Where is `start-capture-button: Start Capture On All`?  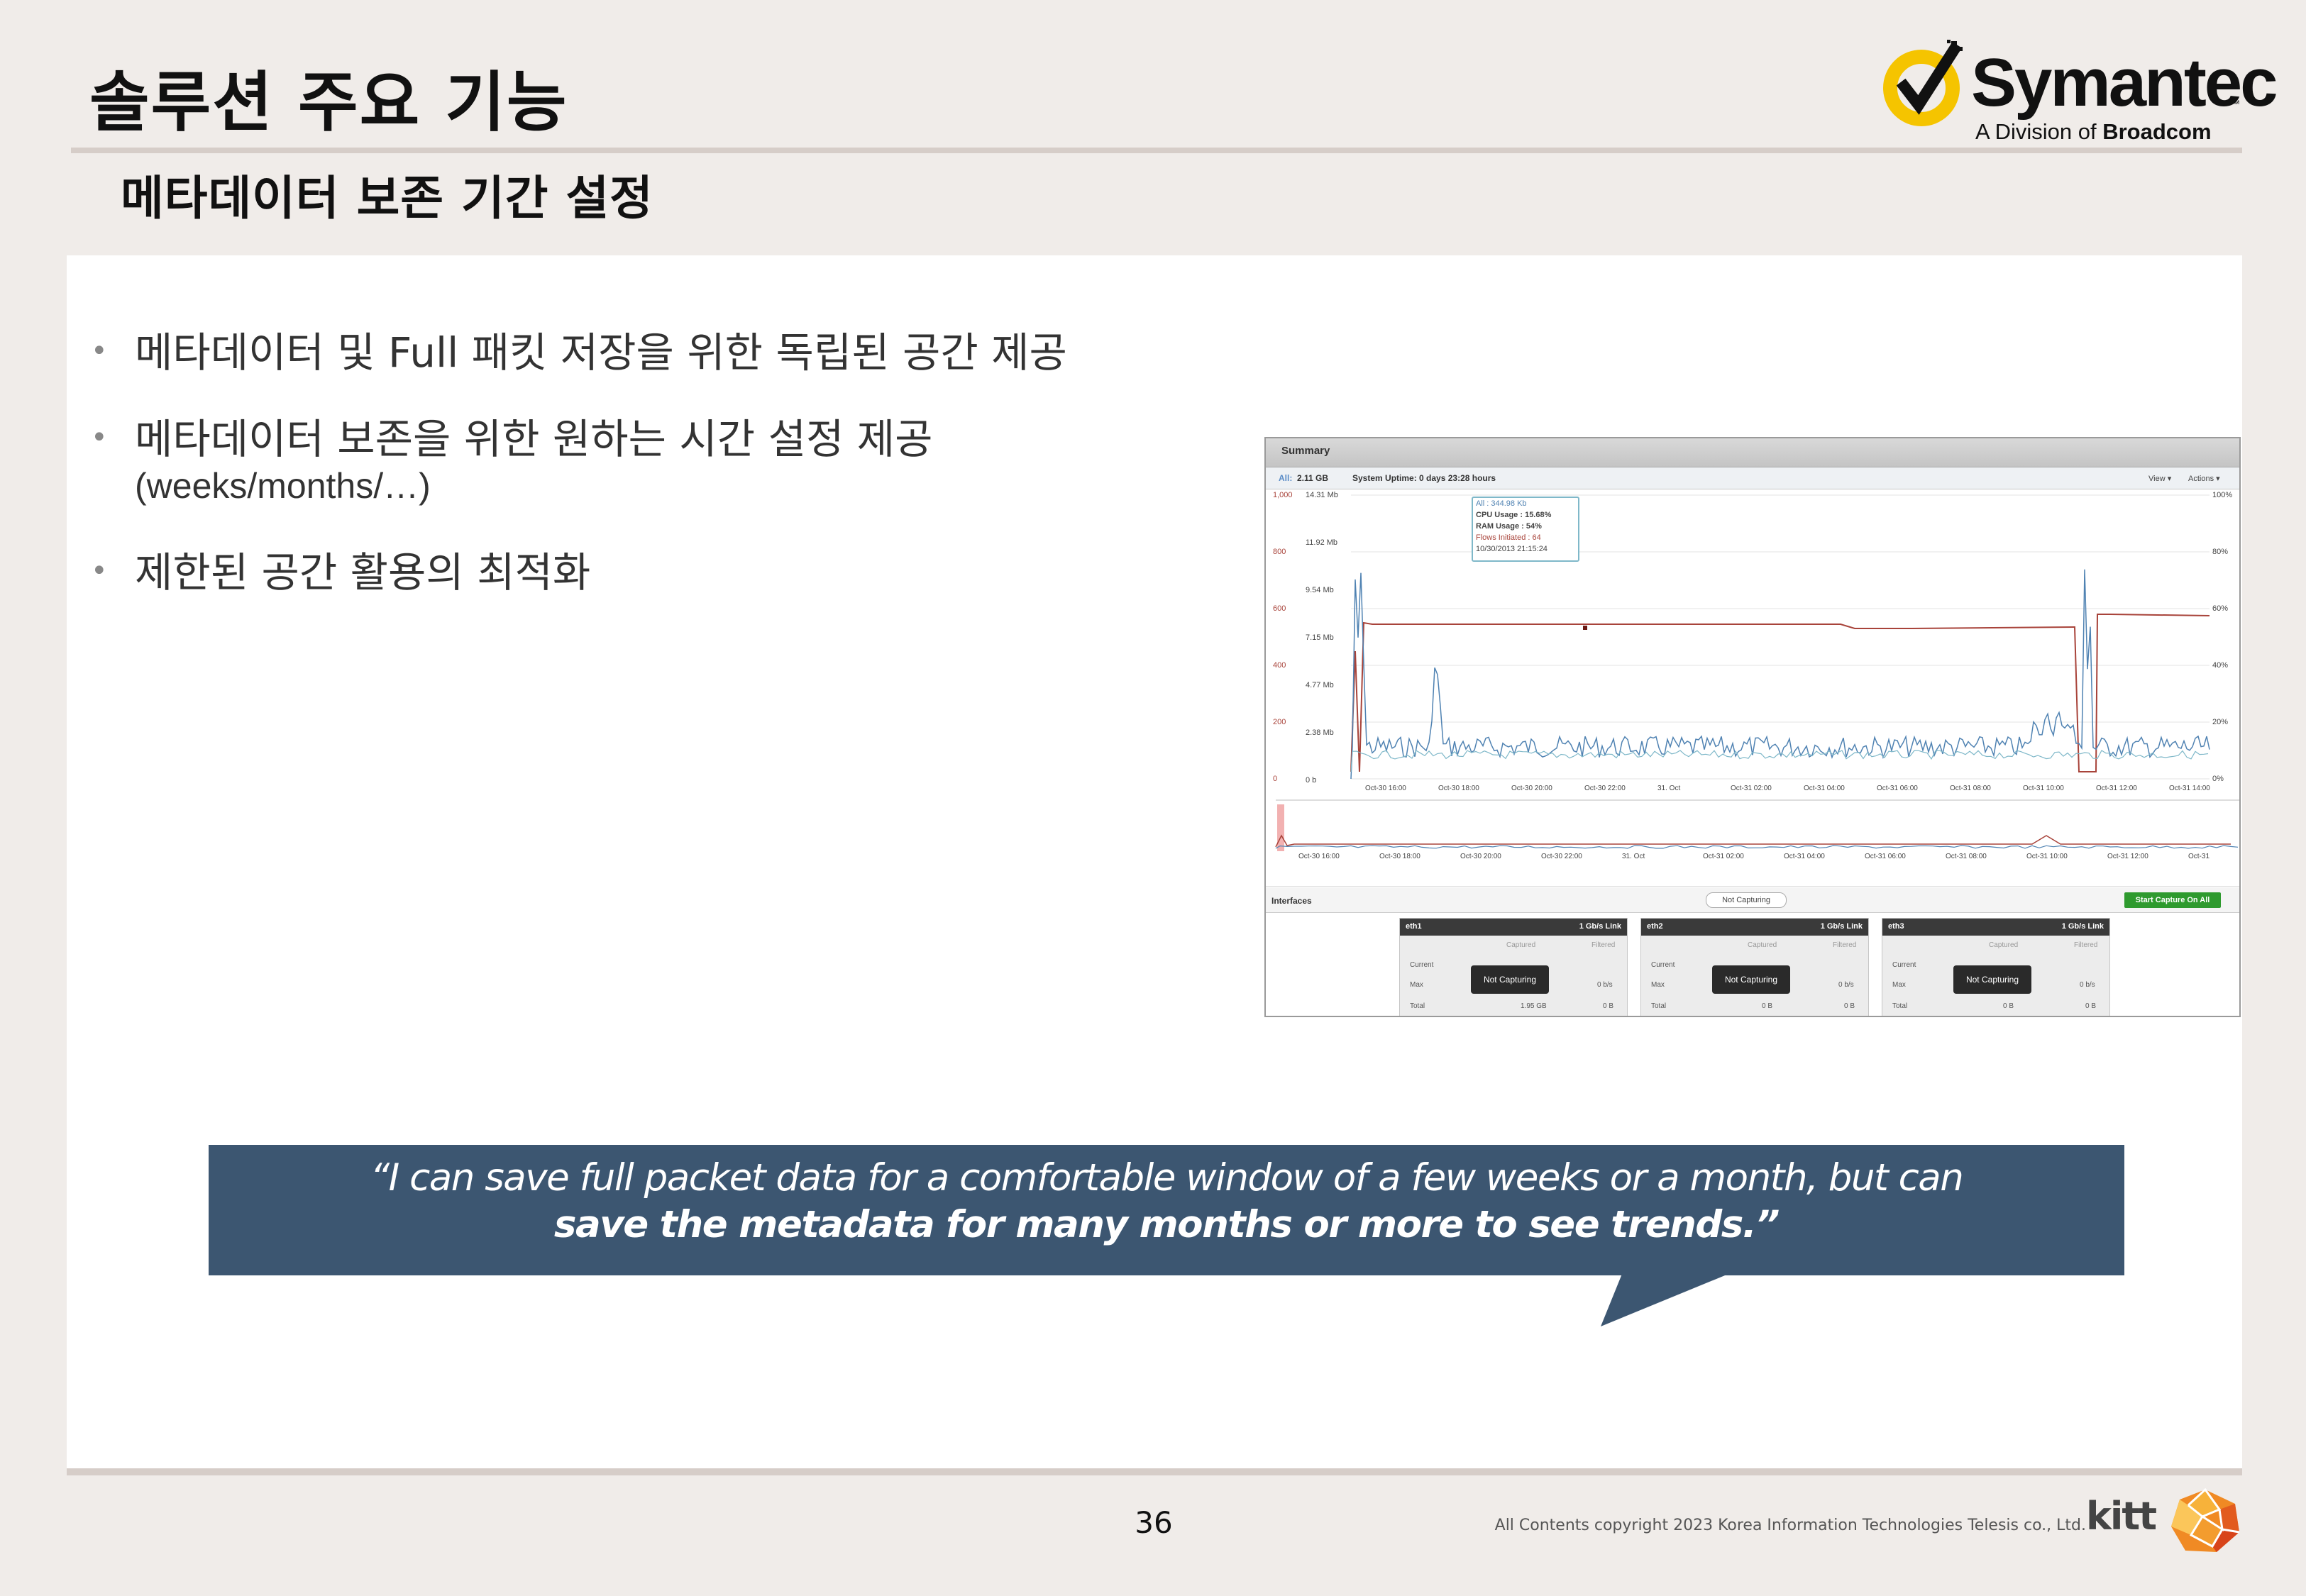 start-capture-button: Start Capture On All is located at coordinates (2172, 900).